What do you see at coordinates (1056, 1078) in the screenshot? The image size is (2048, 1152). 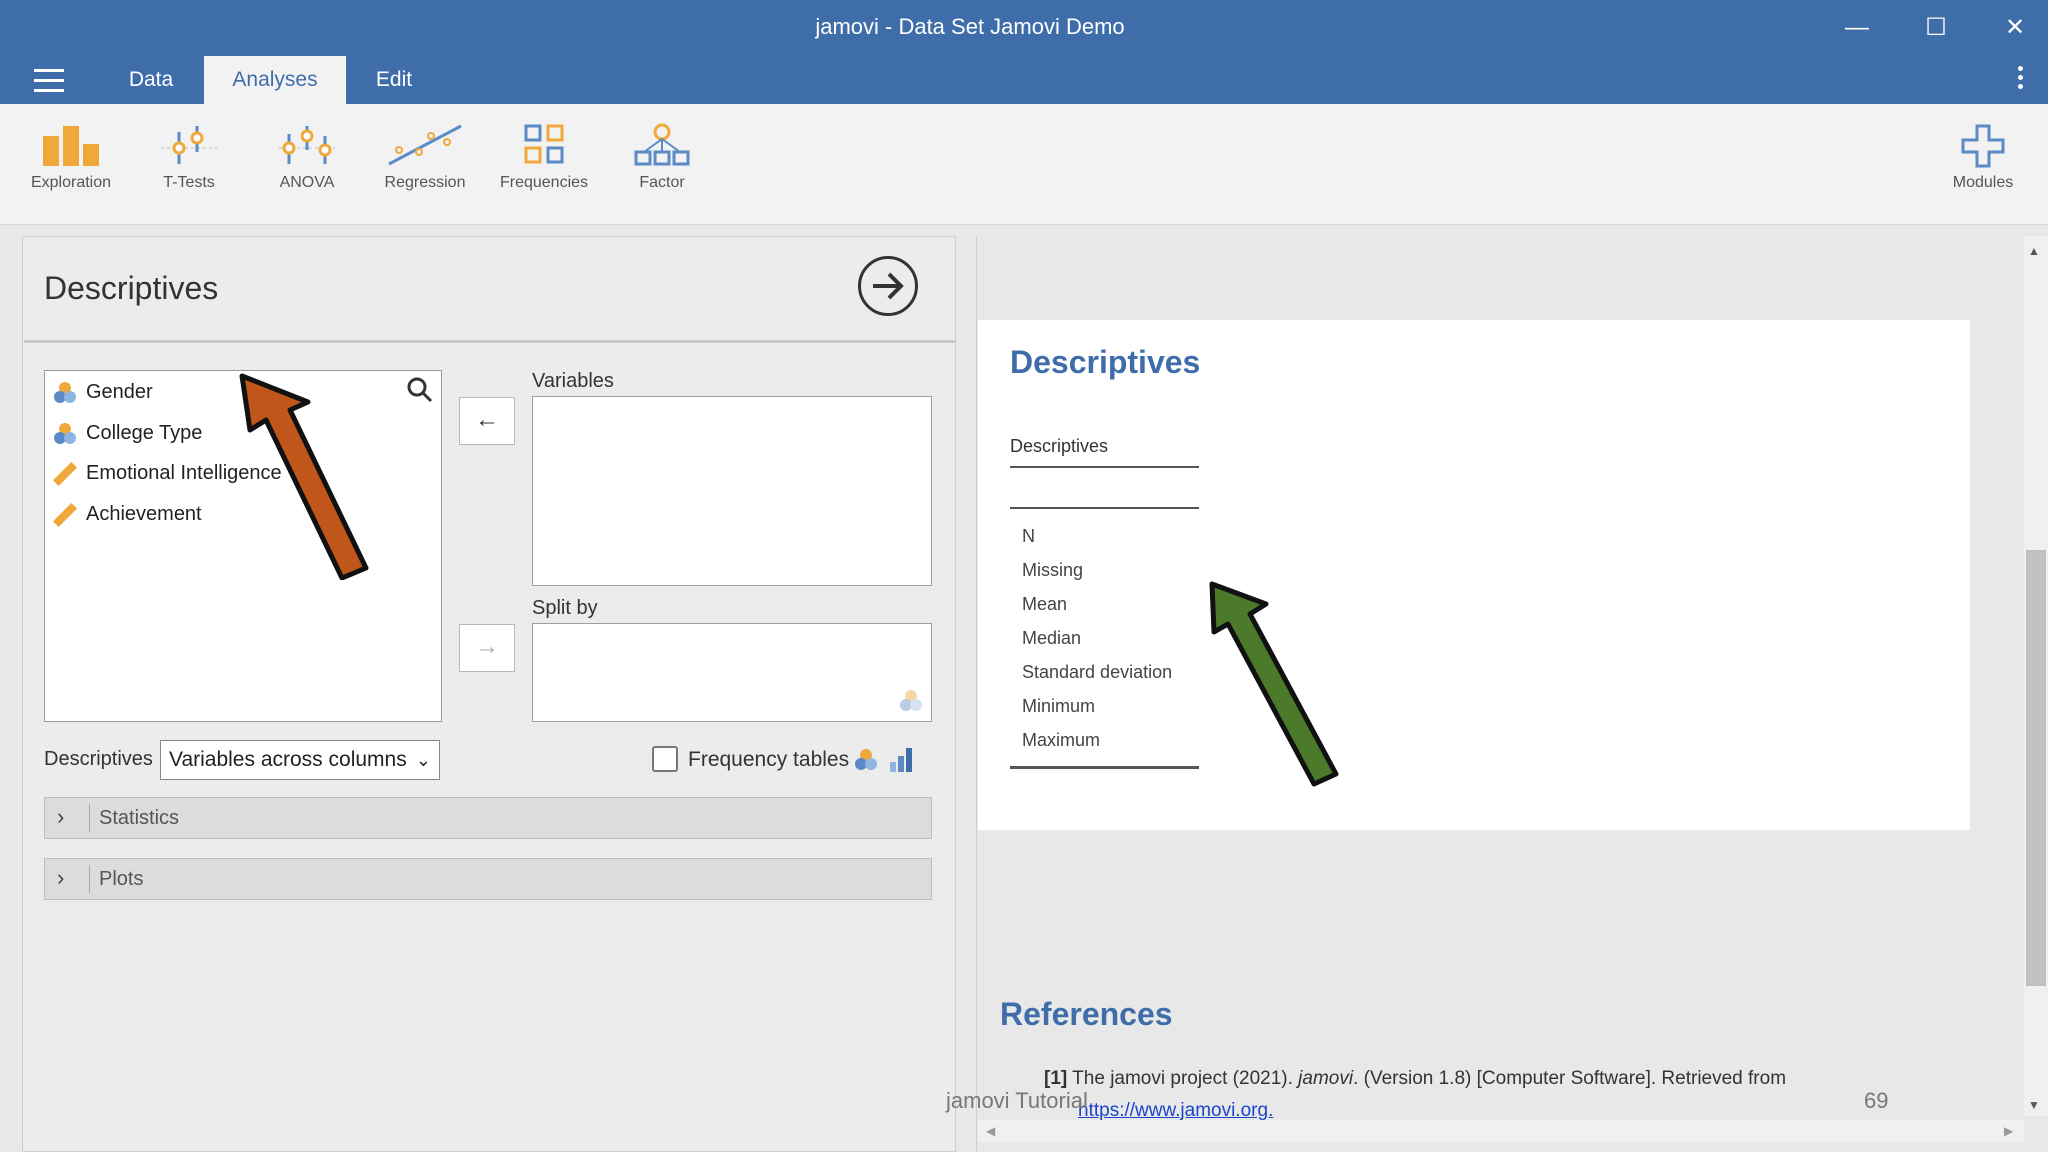 I see `reference-number: [1]` at bounding box center [1056, 1078].